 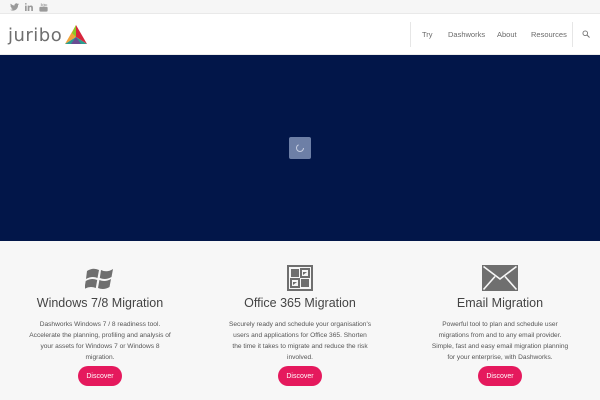 What do you see at coordinates (100, 303) in the screenshot?
I see `feature-title: Windows 7/8 Migration` at bounding box center [100, 303].